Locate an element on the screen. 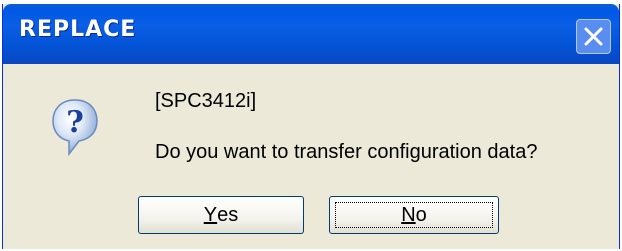 Image resolution: width=622 pixels, height=251 pixels. question-icon: ? is located at coordinates (75, 128).